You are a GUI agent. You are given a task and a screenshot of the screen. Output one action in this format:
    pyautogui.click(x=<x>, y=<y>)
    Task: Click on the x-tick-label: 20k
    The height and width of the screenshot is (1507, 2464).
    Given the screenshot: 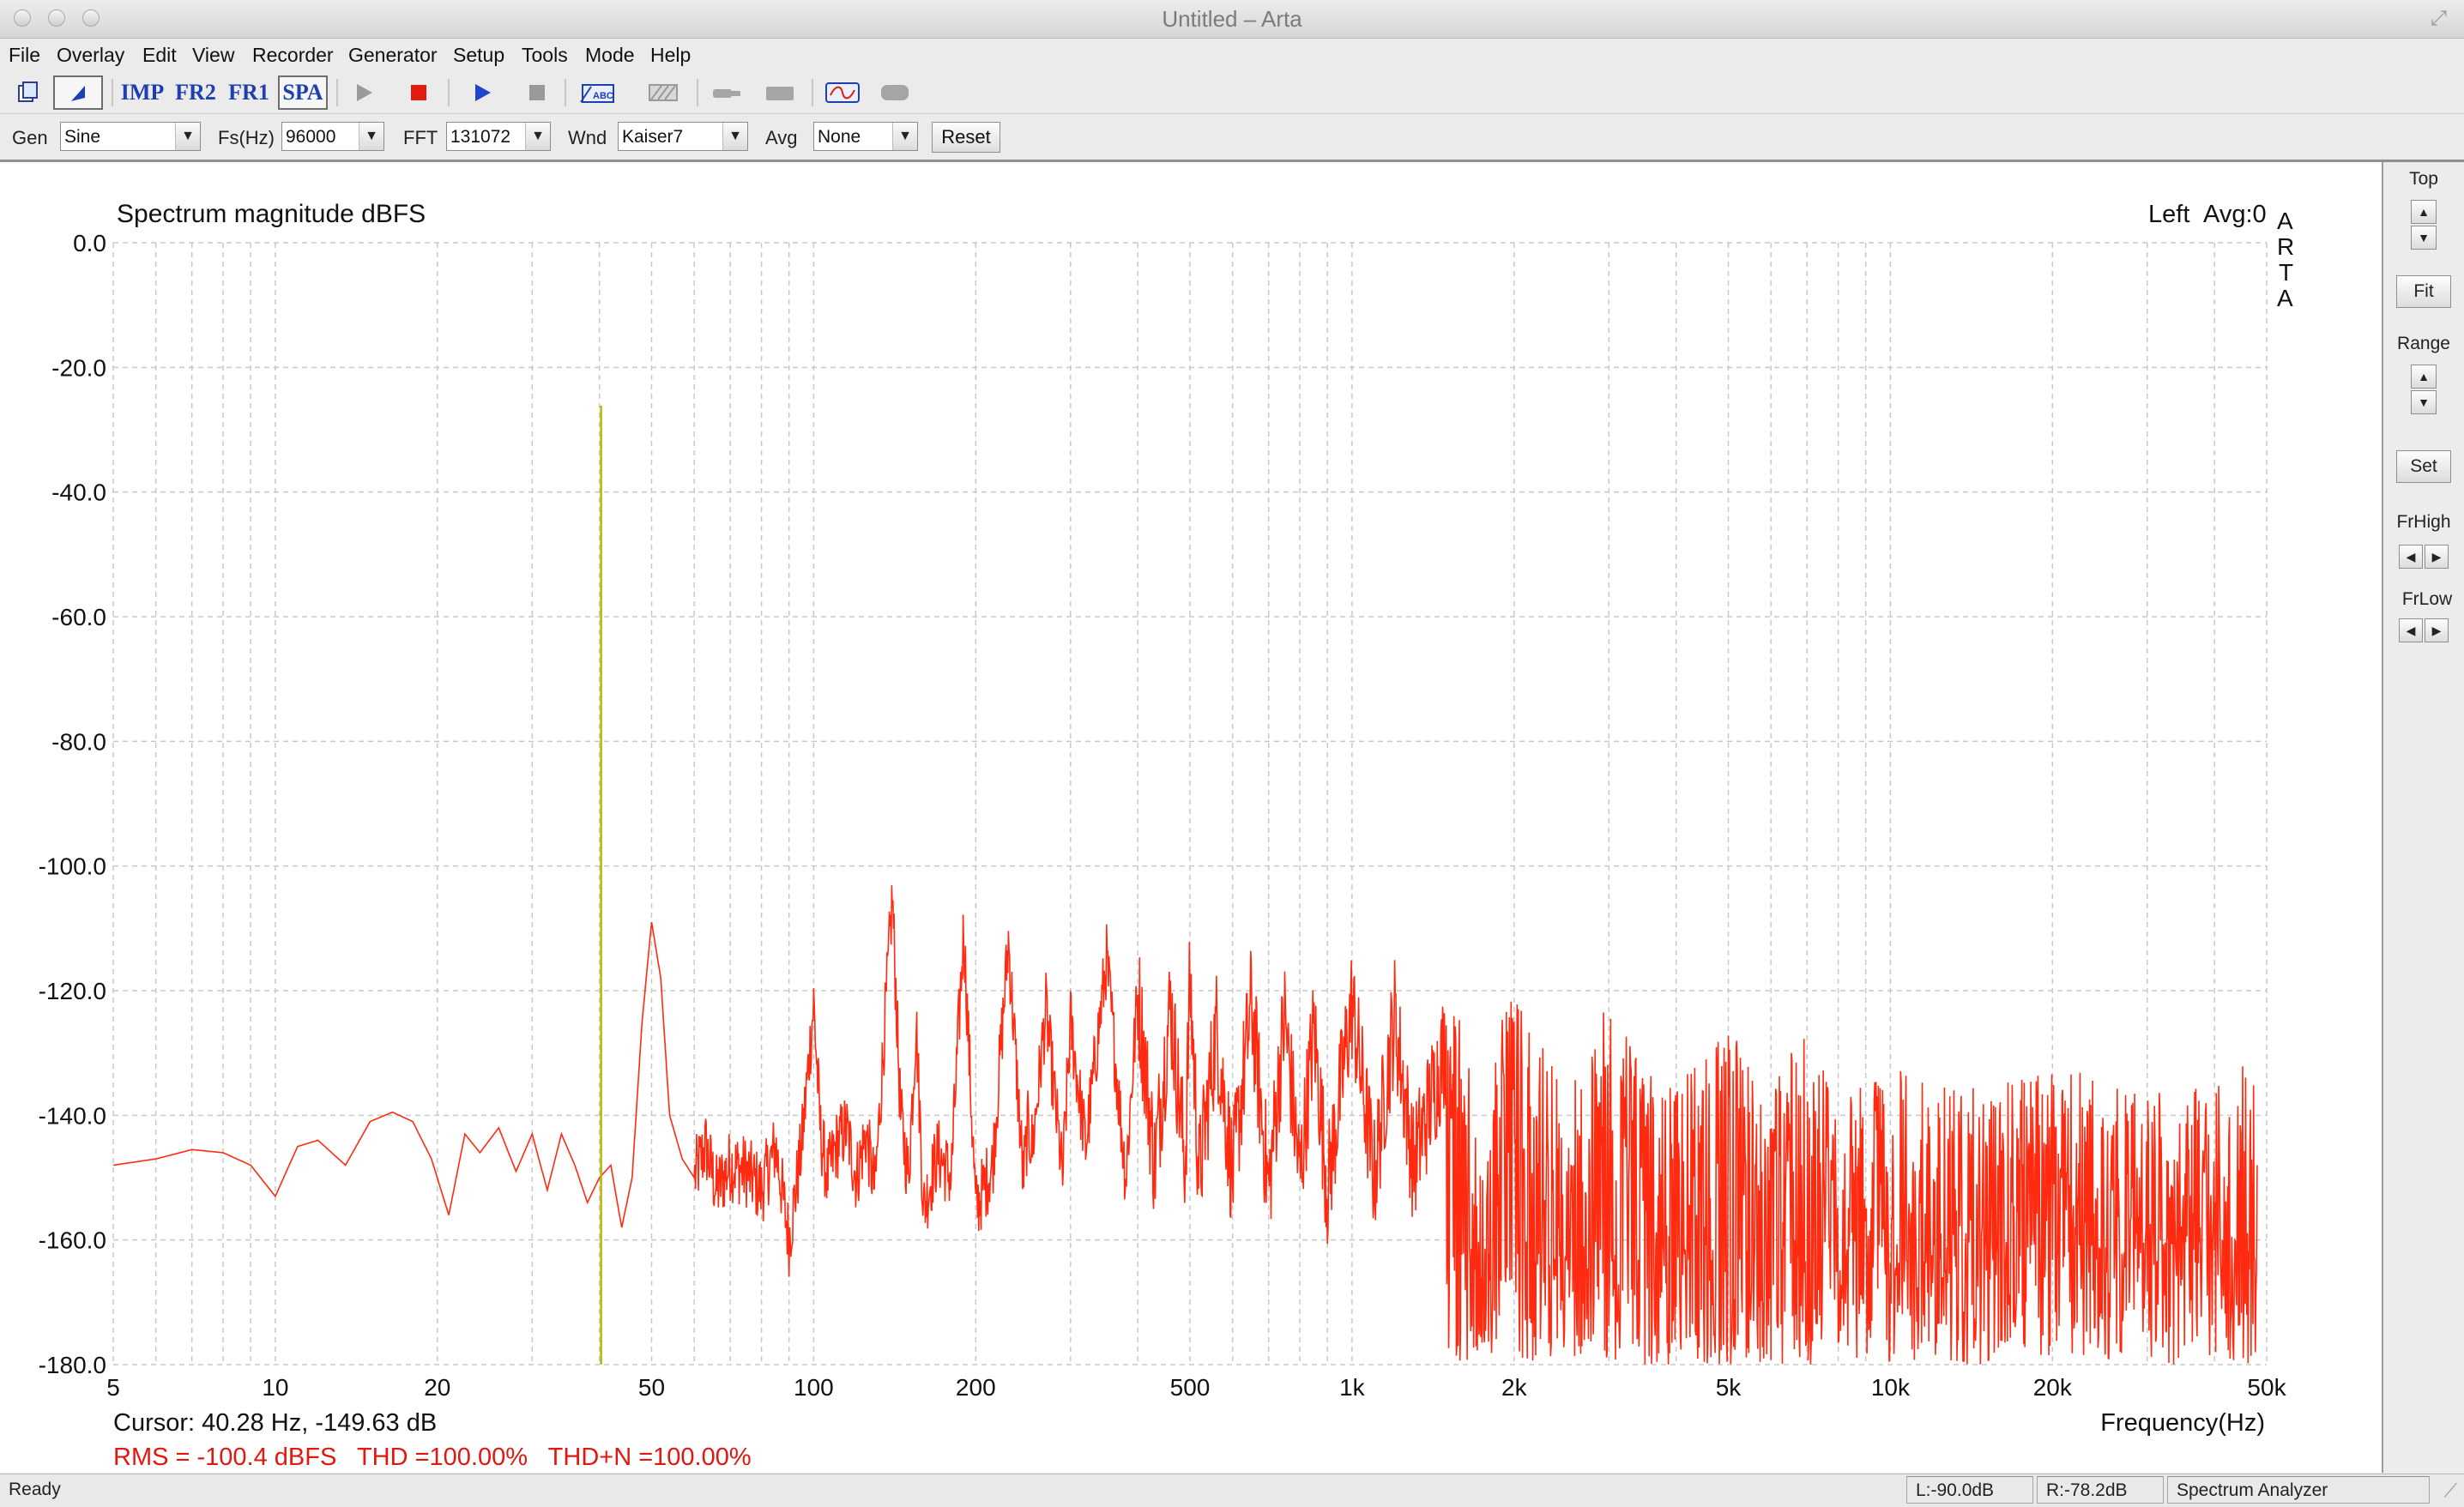 What is the action you would take?
    pyautogui.click(x=2053, y=1387)
    